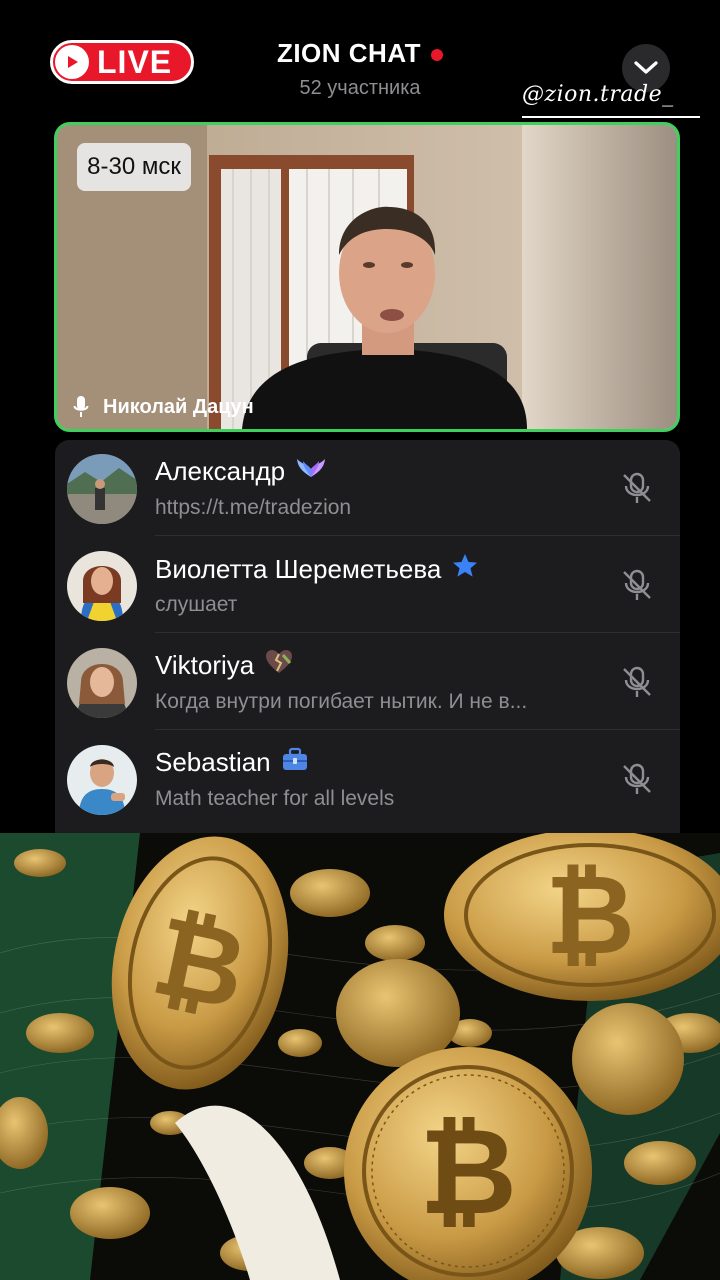 This screenshot has width=720, height=1280. I want to click on participant-name-text: Sebastian, so click(213, 762).